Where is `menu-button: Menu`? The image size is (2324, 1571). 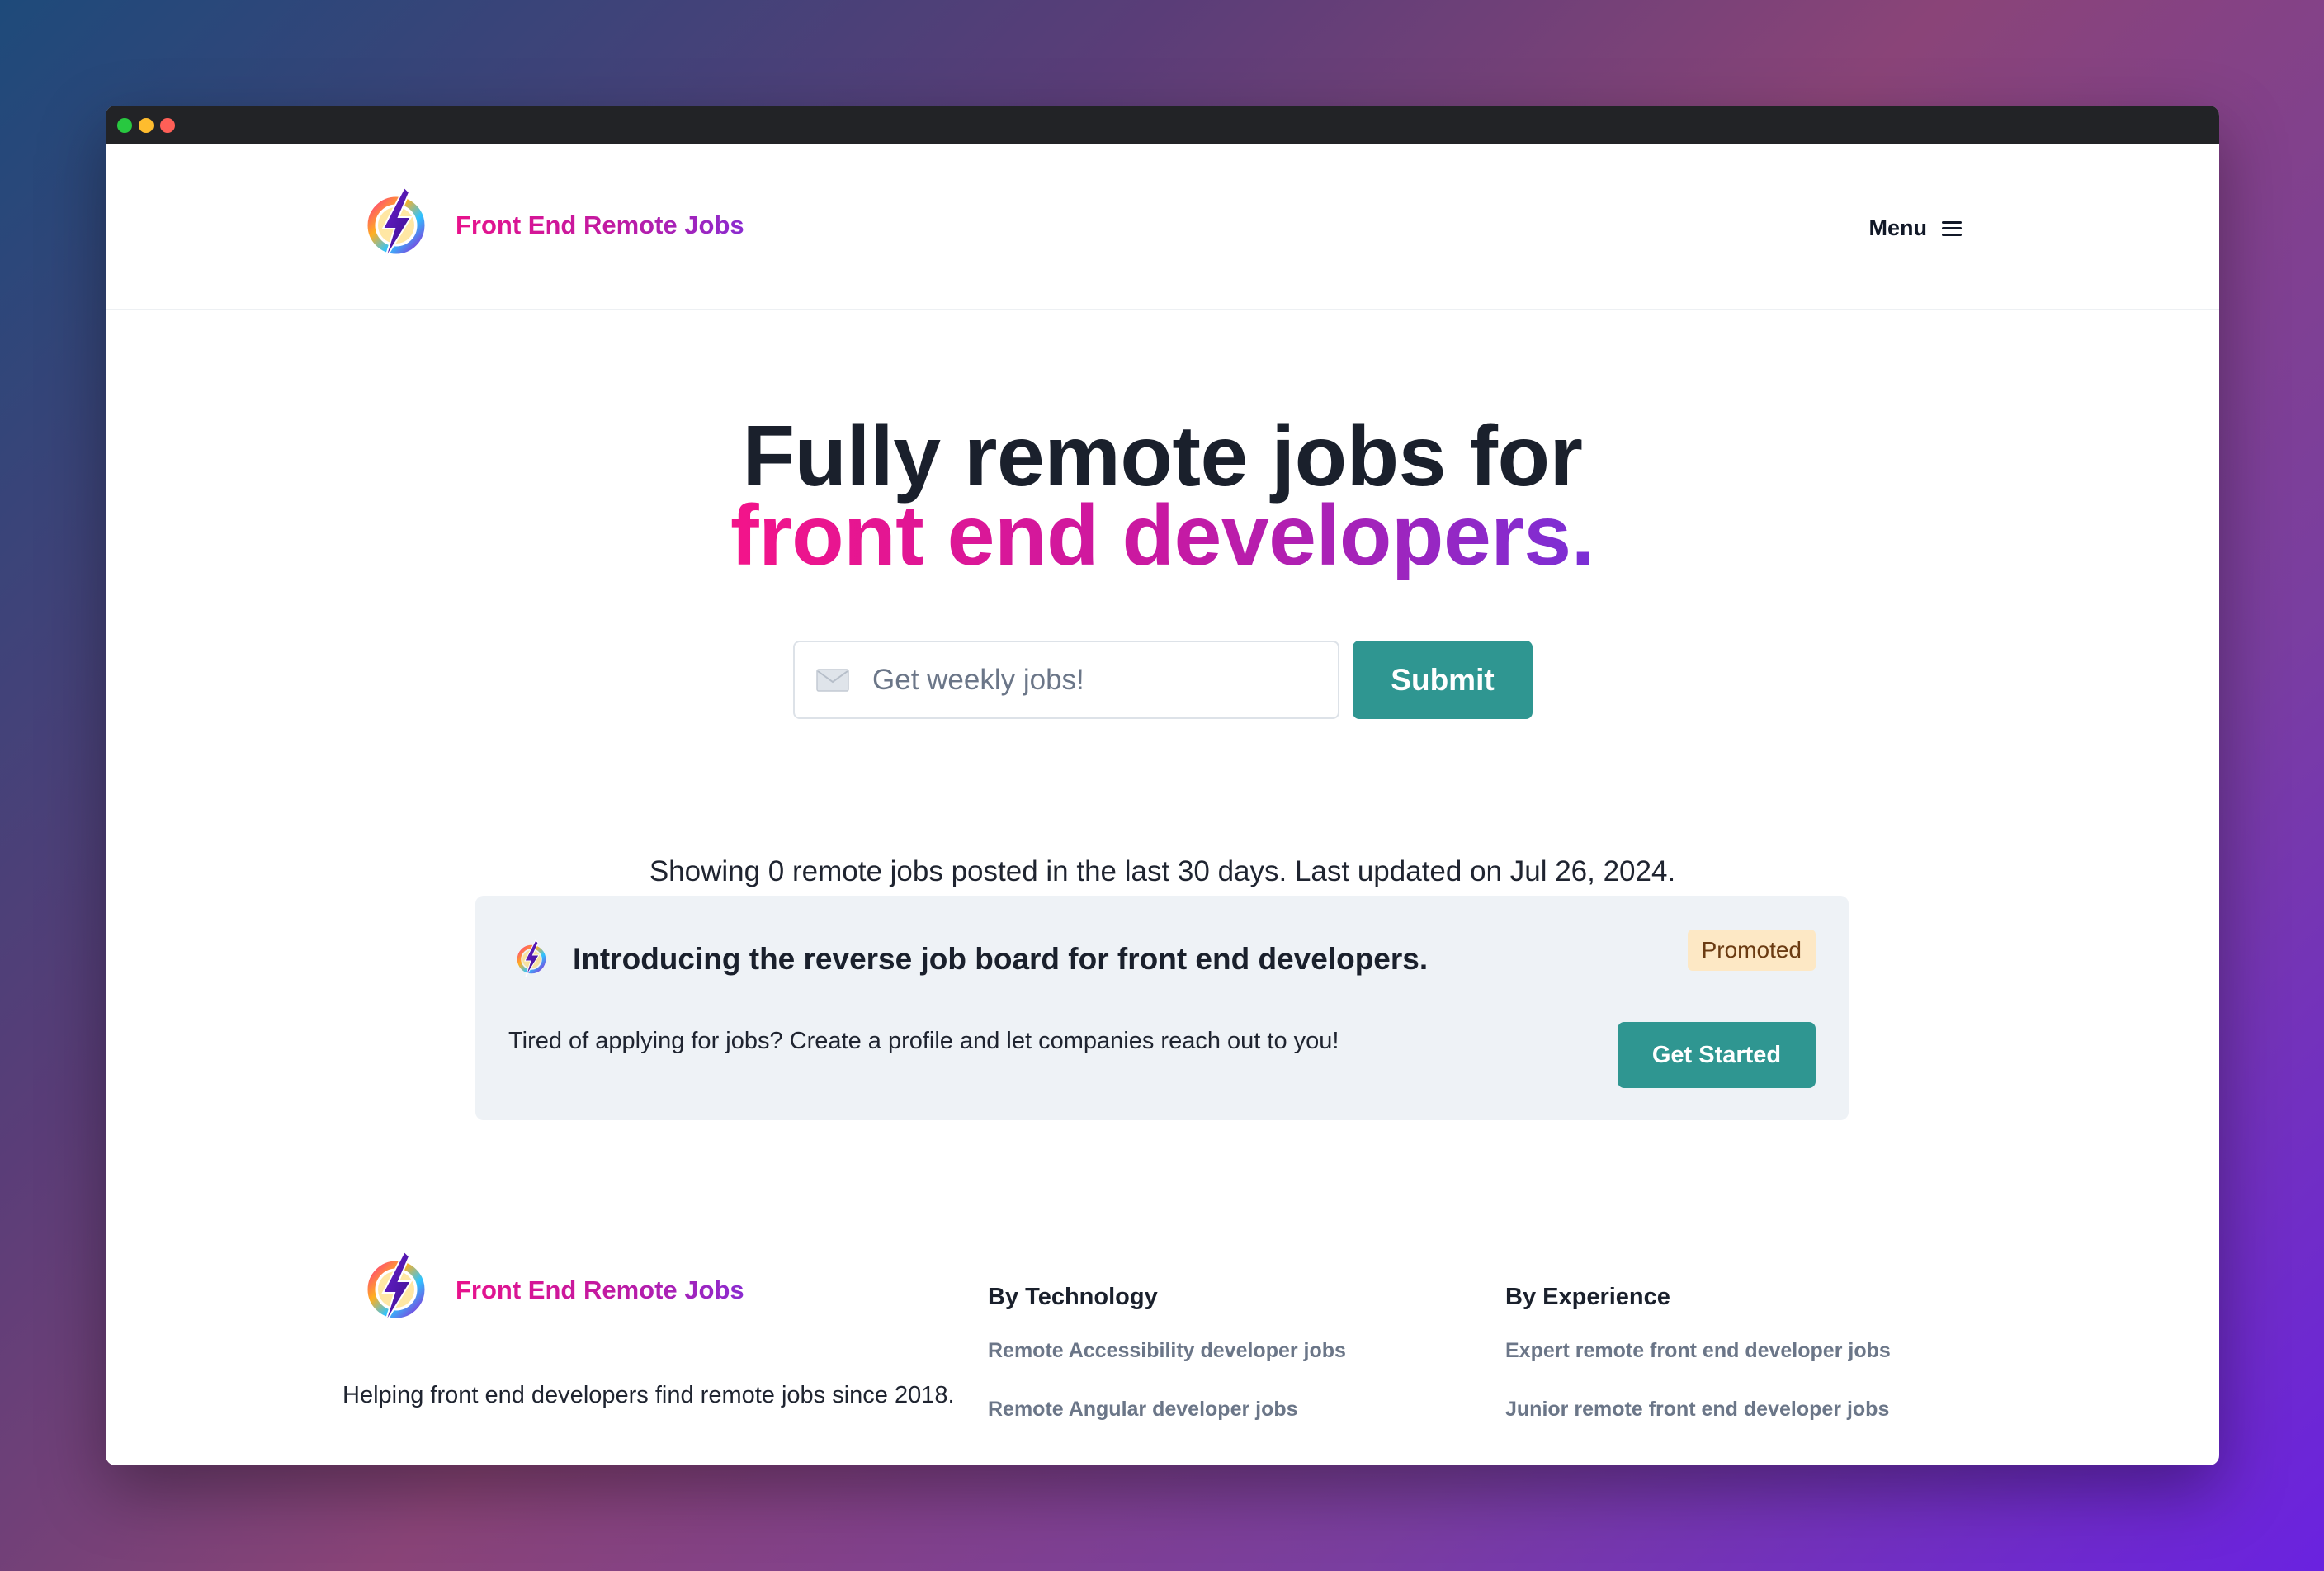
menu-button: Menu is located at coordinates (1915, 228).